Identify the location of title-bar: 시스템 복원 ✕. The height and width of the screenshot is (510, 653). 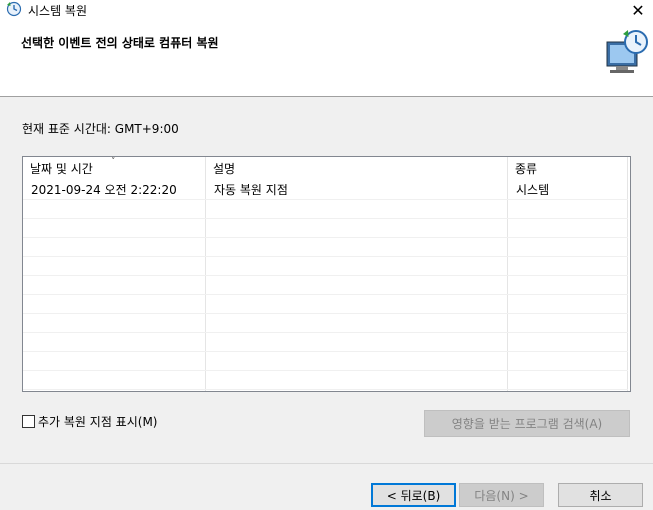
(326, 10).